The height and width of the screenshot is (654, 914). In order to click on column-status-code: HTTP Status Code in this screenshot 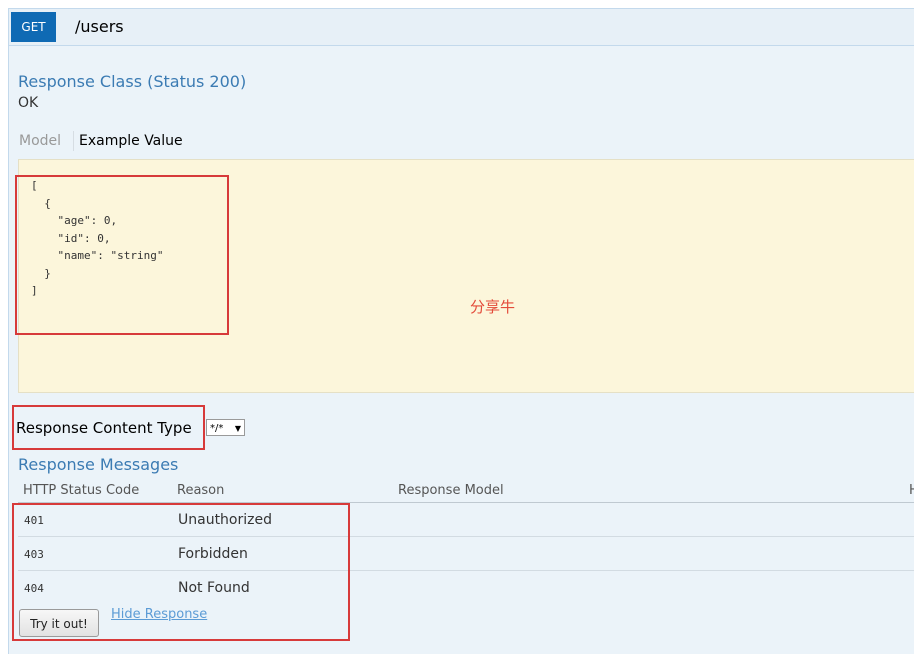, I will do `click(81, 490)`.